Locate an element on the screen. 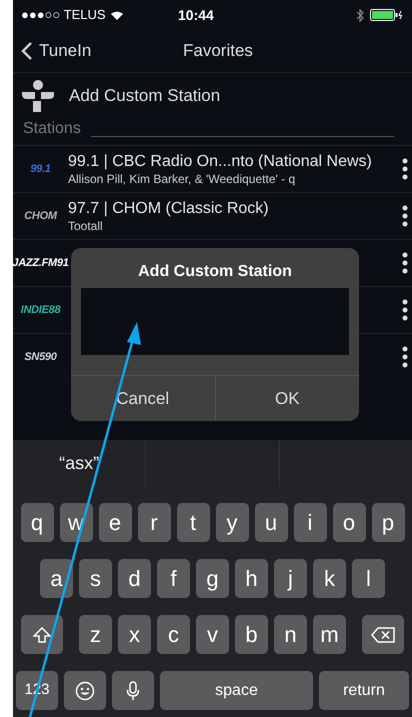 The image size is (412, 717). radio-tower-figure-icon is located at coordinates (38, 96).